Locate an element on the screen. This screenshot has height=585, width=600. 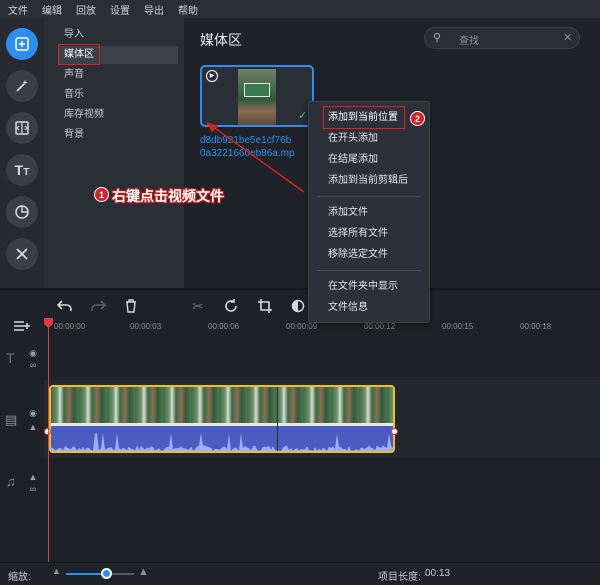
filter-icon is located at coordinates (22, 212).